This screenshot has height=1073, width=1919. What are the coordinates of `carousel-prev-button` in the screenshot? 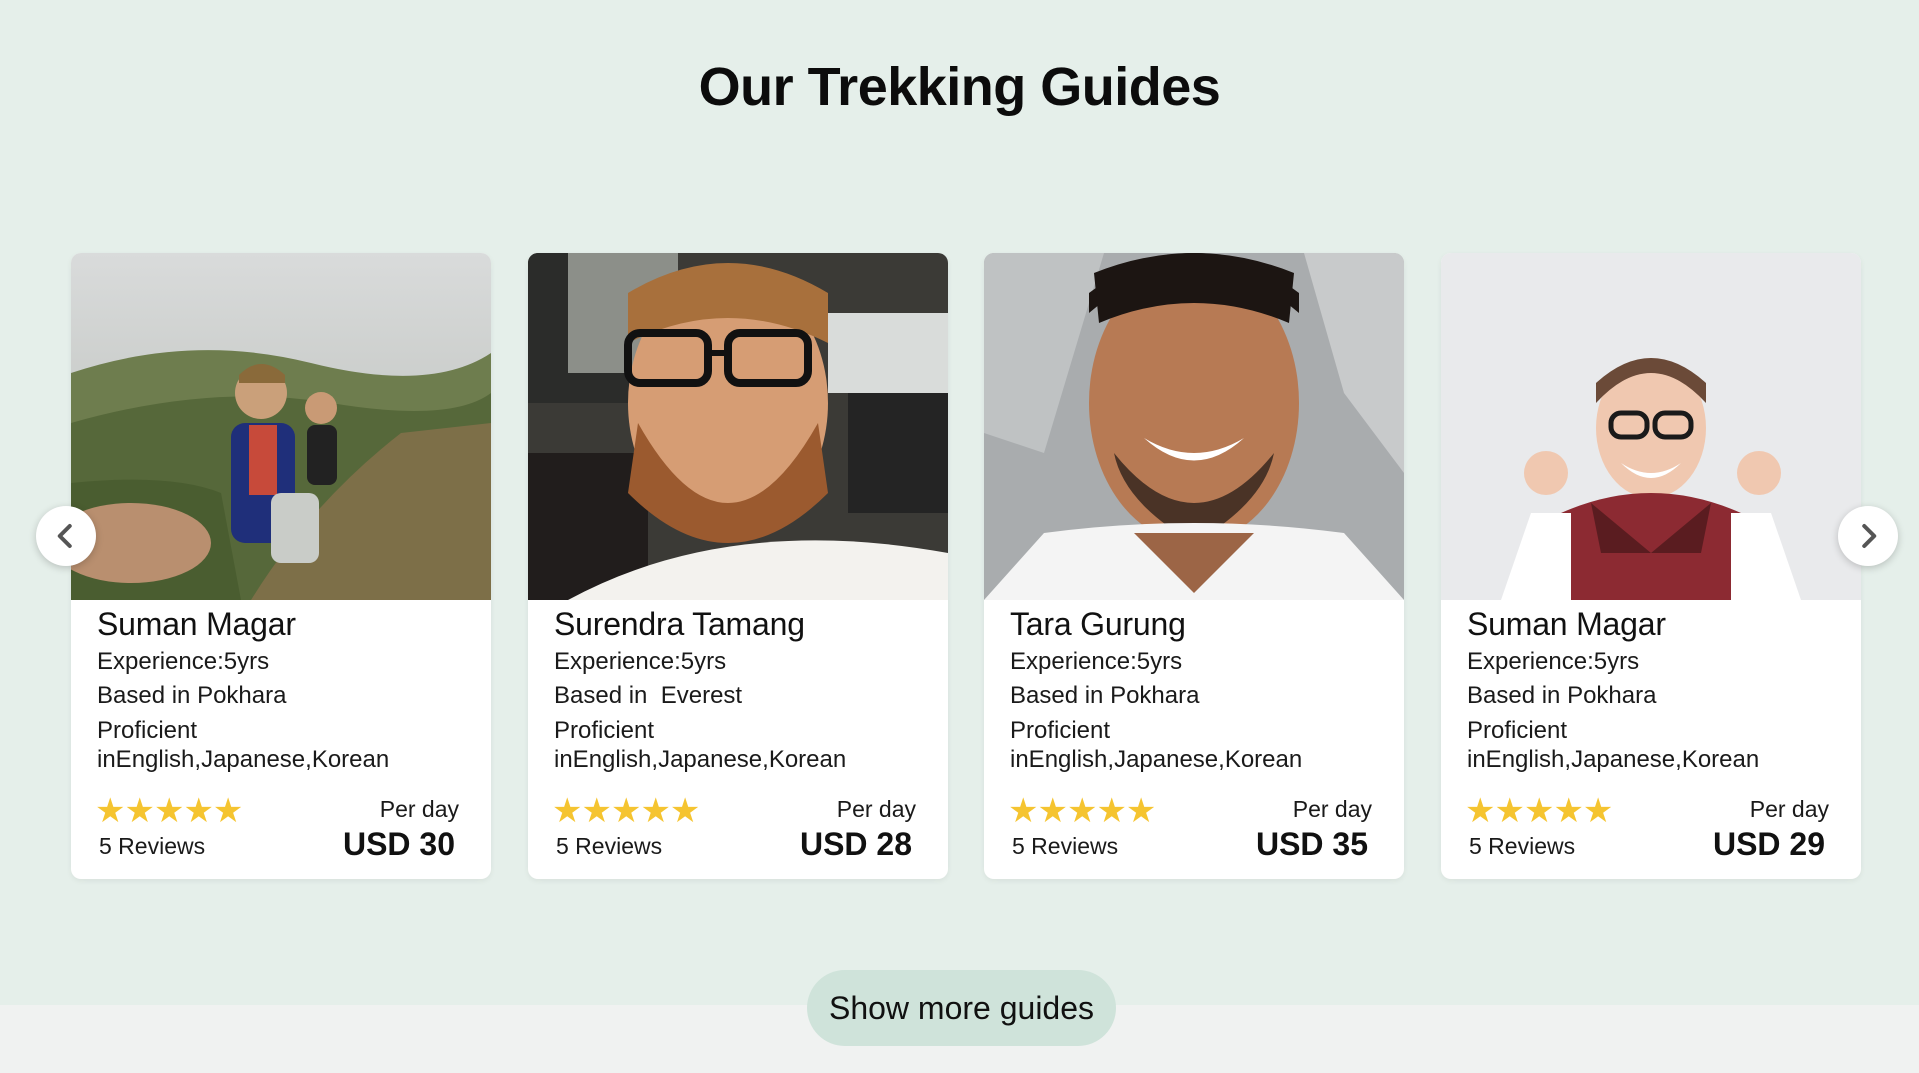 It's located at (66, 536).